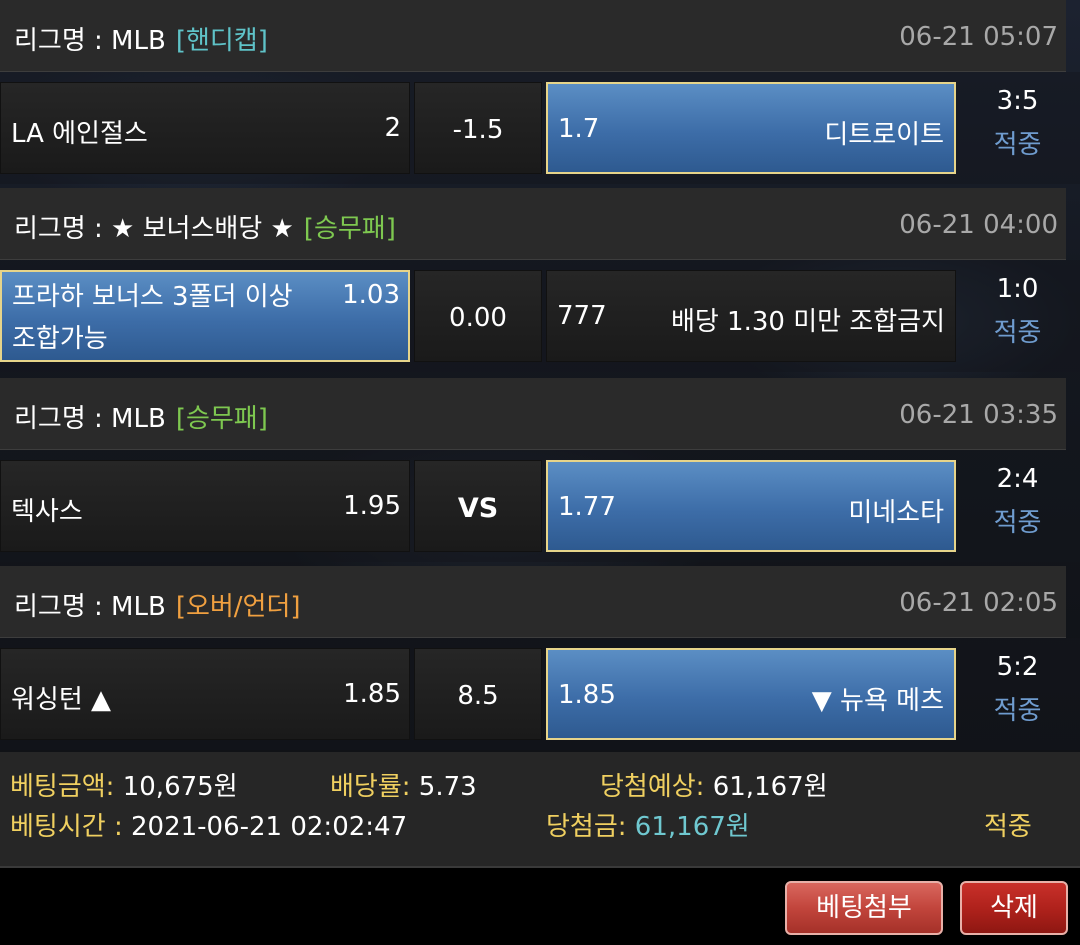 The width and height of the screenshot is (1080, 945). Describe the element at coordinates (62, 787) in the screenshot. I see `bet-amount-label: 베팅금액:` at that location.